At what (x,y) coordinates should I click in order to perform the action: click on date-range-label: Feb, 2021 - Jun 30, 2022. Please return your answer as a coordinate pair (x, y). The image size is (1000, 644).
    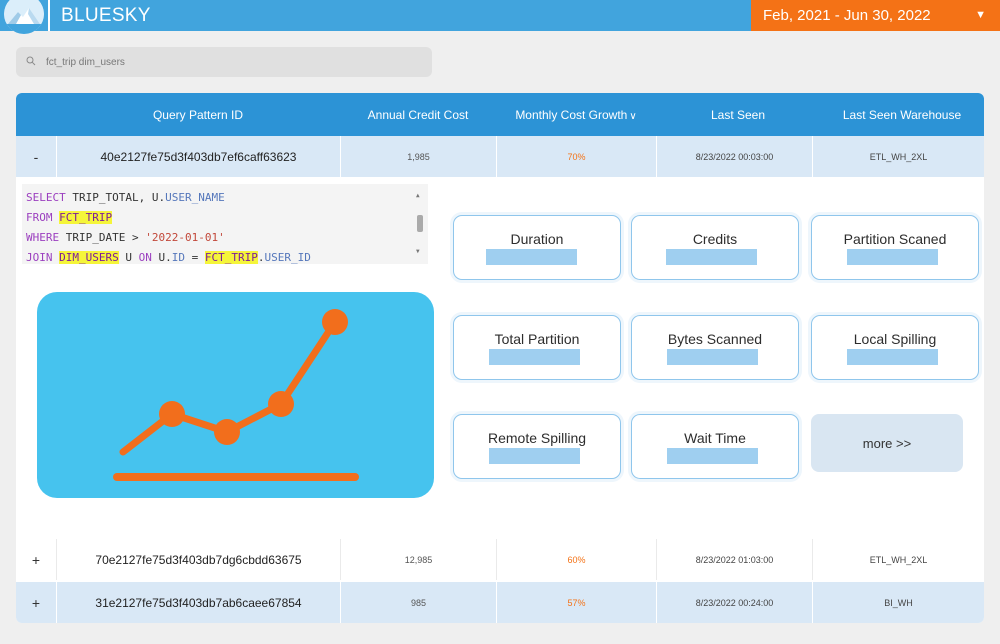
    Looking at the image, I should click on (847, 15).